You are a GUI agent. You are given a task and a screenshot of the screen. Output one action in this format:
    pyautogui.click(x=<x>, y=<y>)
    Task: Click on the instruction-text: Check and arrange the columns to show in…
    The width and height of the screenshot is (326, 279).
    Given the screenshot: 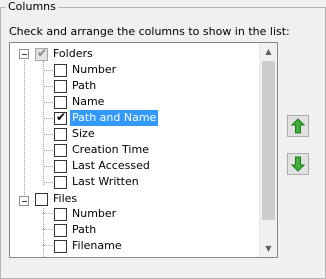 What is the action you would take?
    pyautogui.click(x=149, y=31)
    